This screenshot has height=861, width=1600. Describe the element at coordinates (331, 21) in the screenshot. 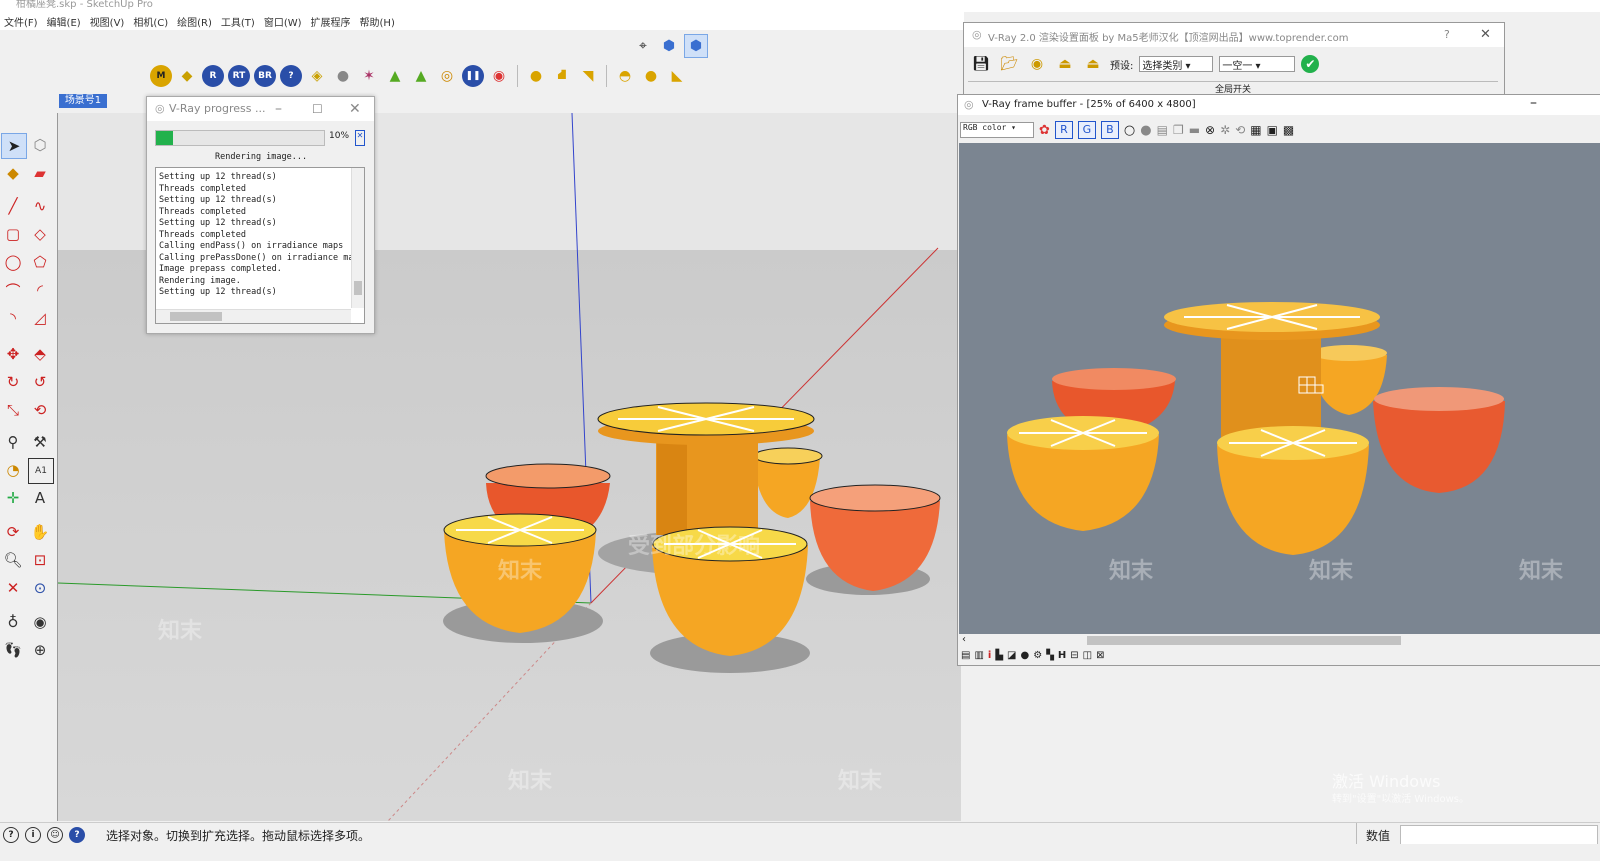

I see `menu-extensions: 扩展程序` at that location.